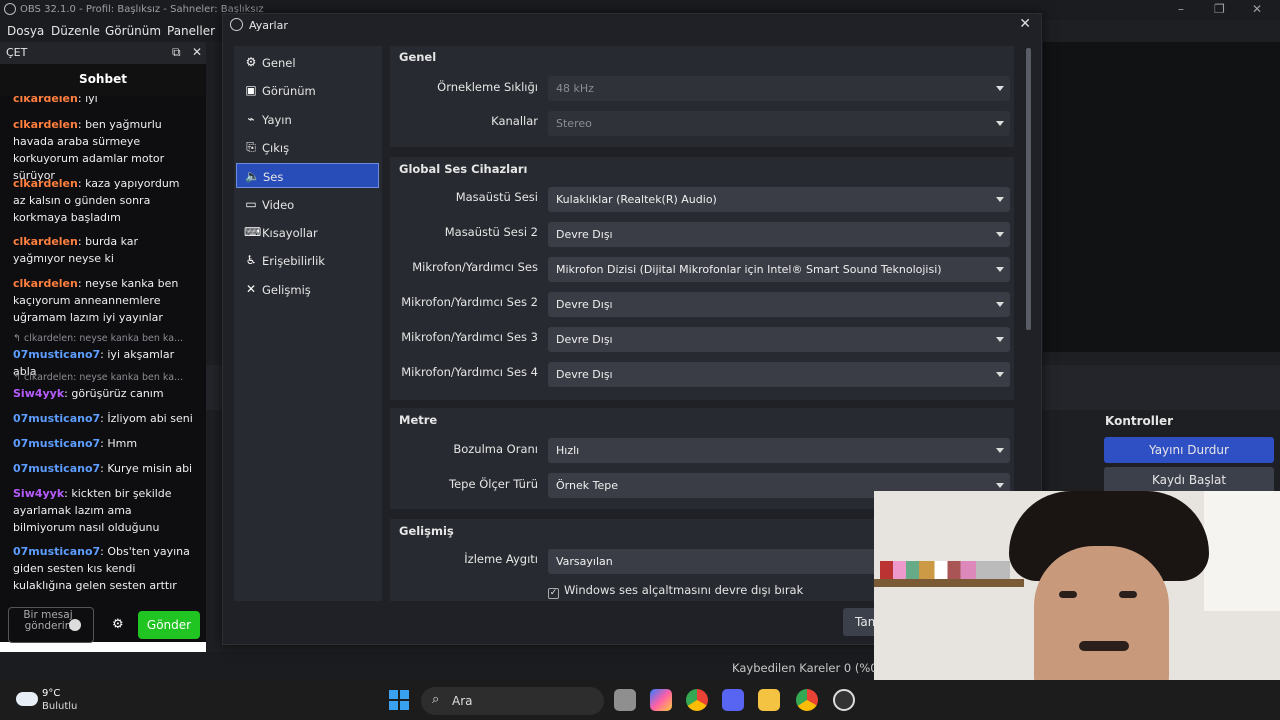 This screenshot has width=1280, height=720. I want to click on chat-text: Hmm, so click(122, 443).